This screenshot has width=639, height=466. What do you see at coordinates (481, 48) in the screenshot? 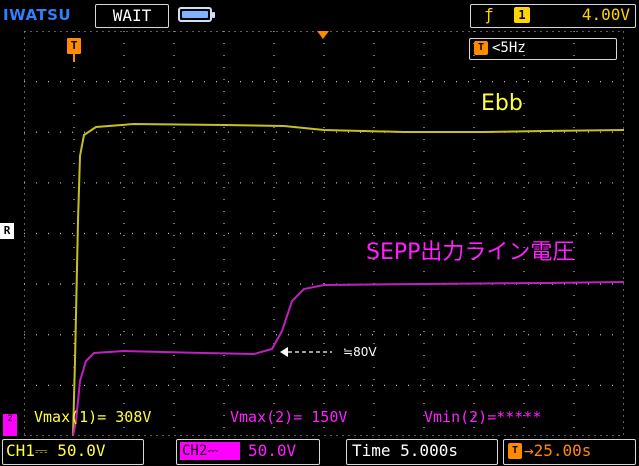
I see `trigger-icon: T` at bounding box center [481, 48].